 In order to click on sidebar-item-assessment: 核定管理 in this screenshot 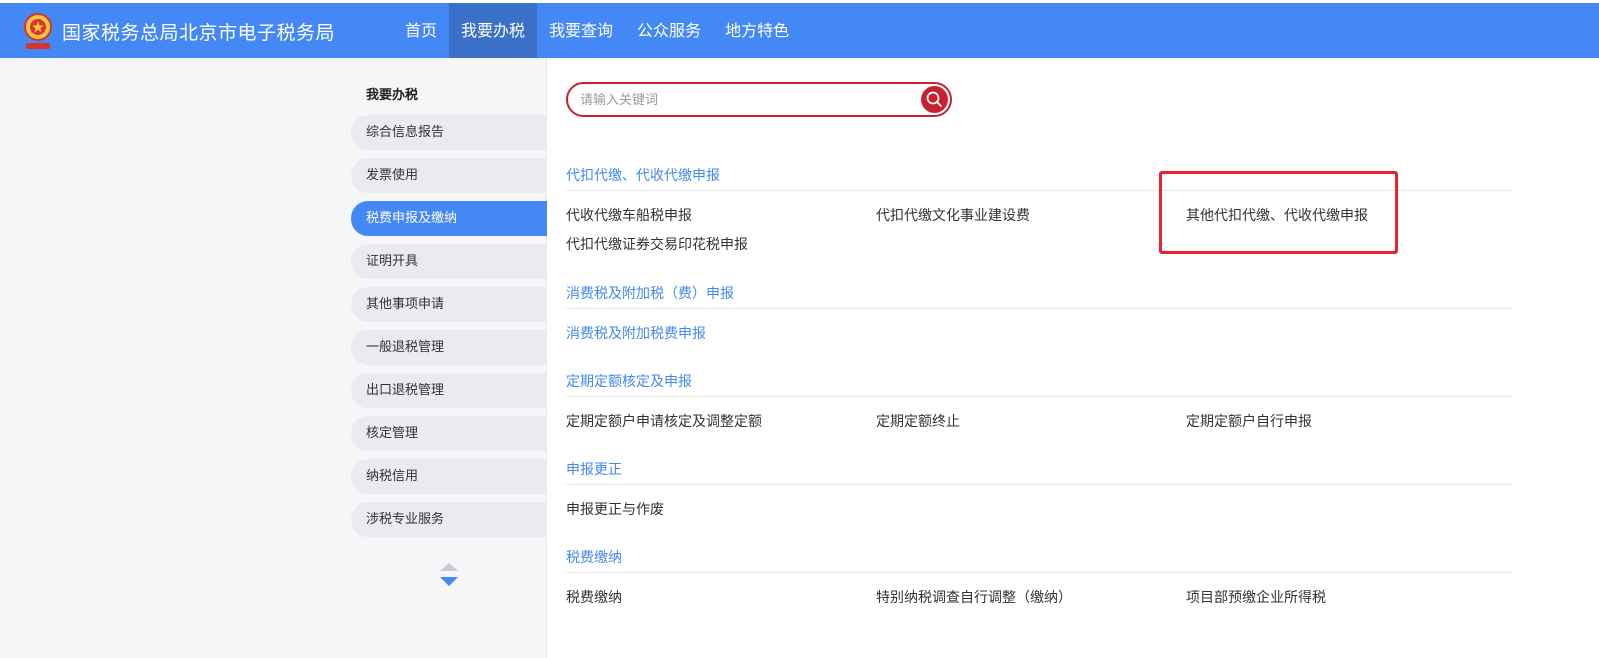, I will do `click(449, 433)`.